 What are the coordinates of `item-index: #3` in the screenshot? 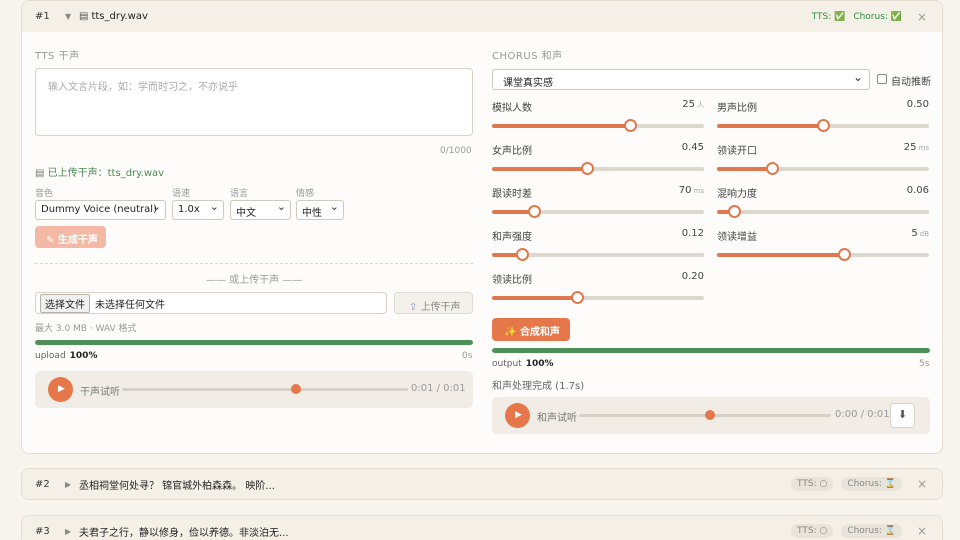 It's located at (42, 531).